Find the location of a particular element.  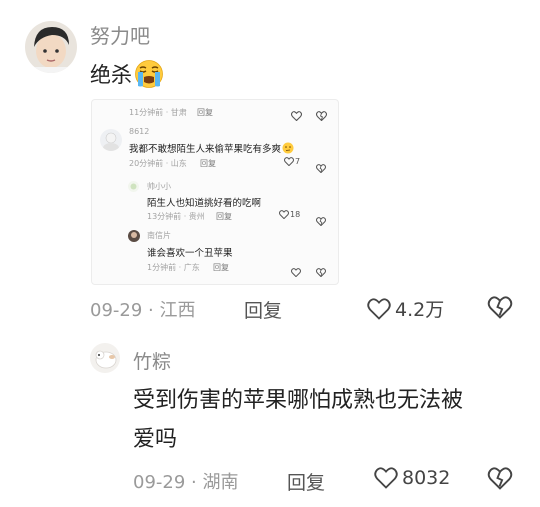

embed-top-reply: 回复 is located at coordinates (205, 112).